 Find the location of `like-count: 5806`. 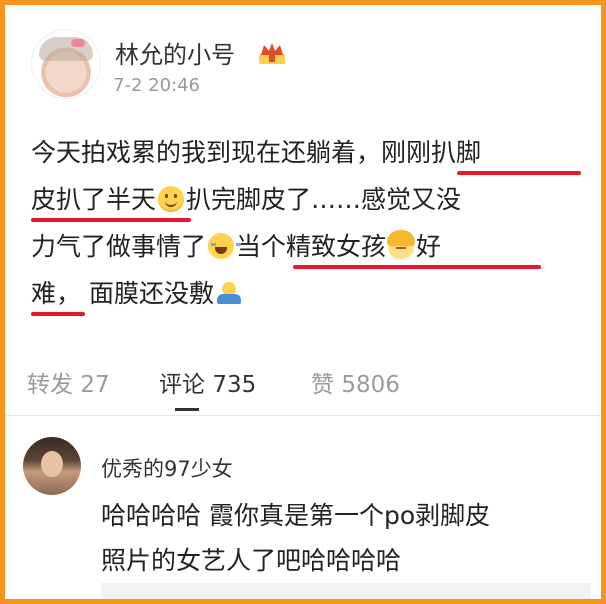

like-count: 5806 is located at coordinates (370, 385).